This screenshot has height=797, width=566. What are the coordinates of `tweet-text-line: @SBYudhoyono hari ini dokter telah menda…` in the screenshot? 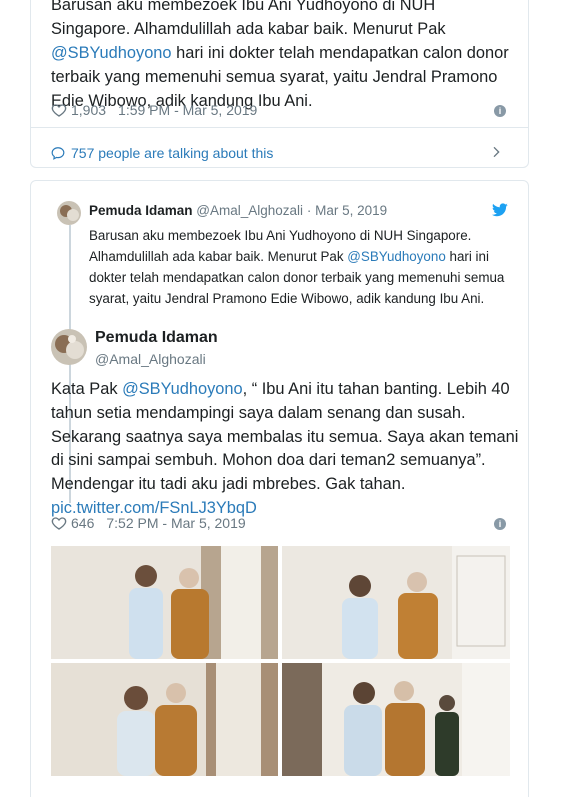 It's located at (280, 53).